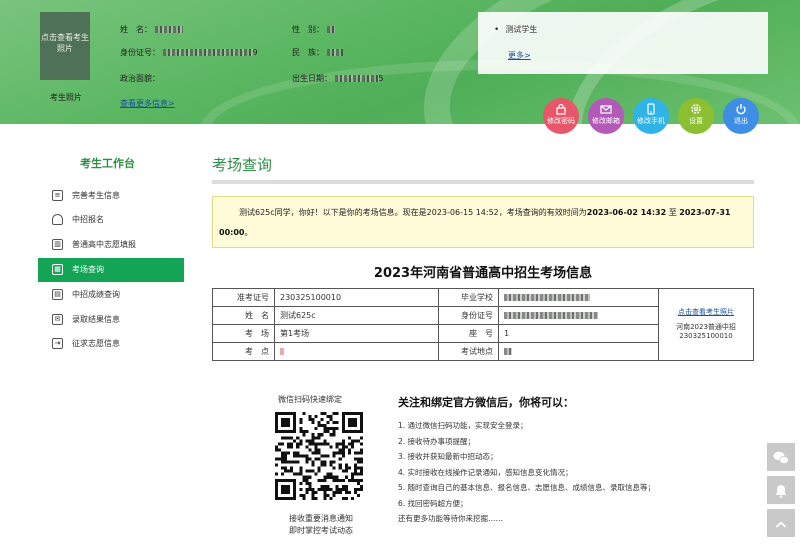 The height and width of the screenshot is (555, 800). I want to click on building-icon: ▥, so click(57, 244).